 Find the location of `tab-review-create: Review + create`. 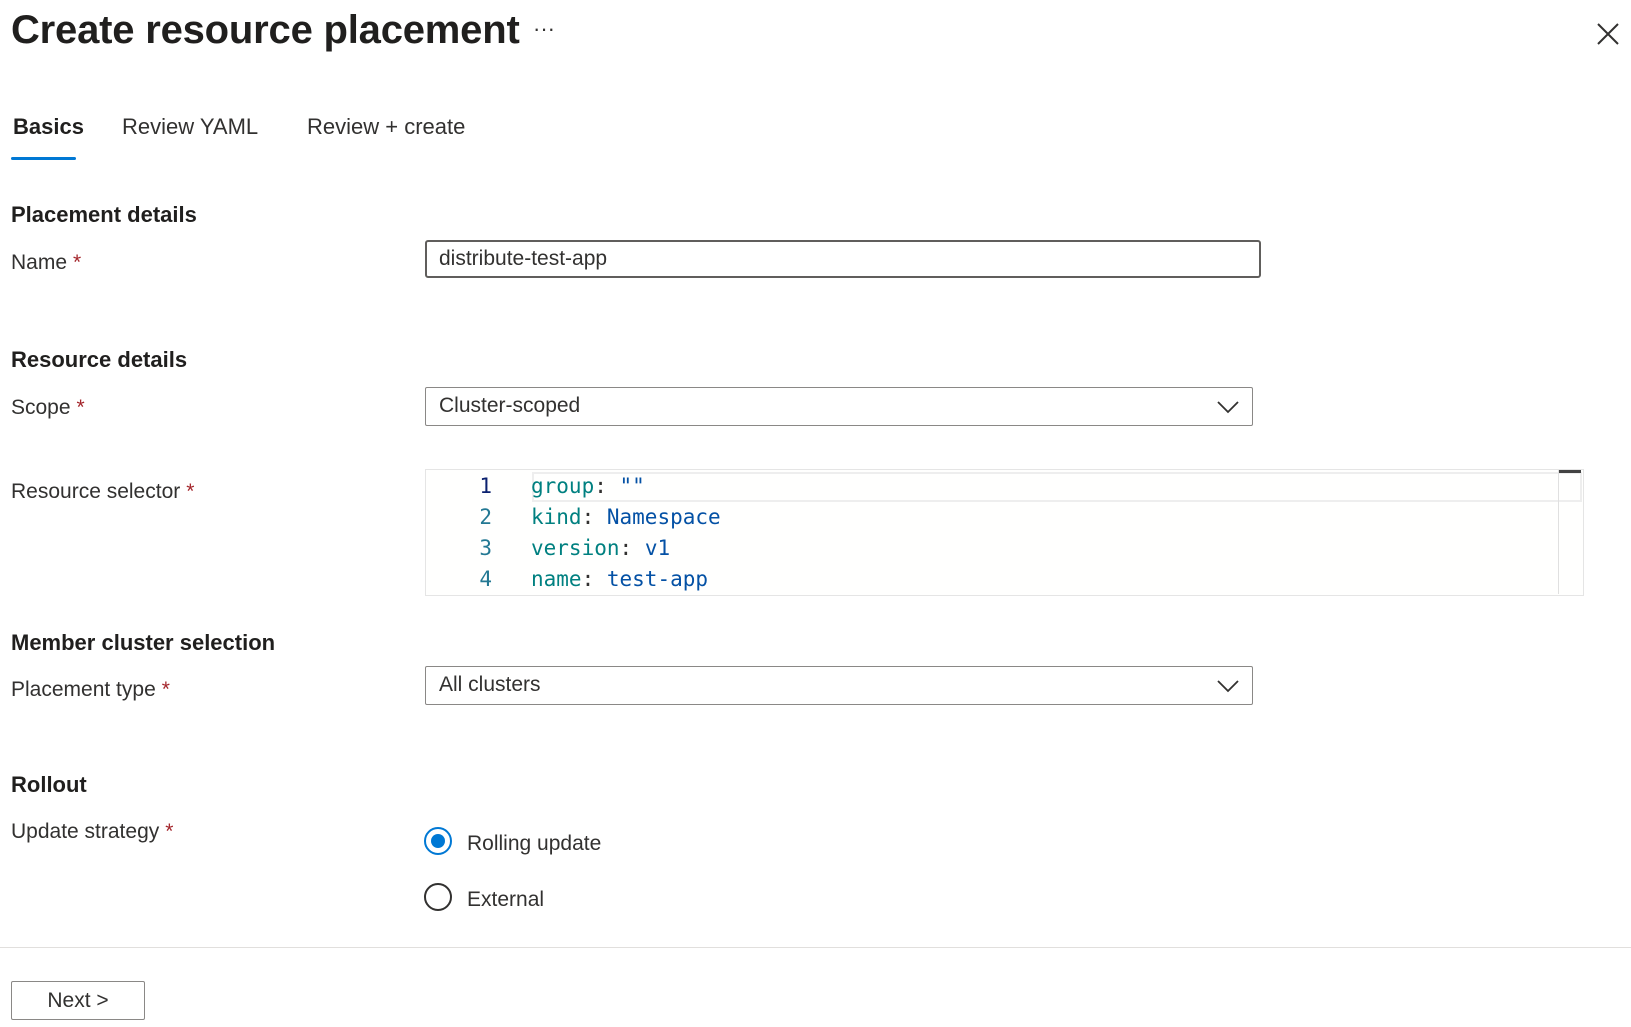

tab-review-create: Review + create is located at coordinates (386, 127).